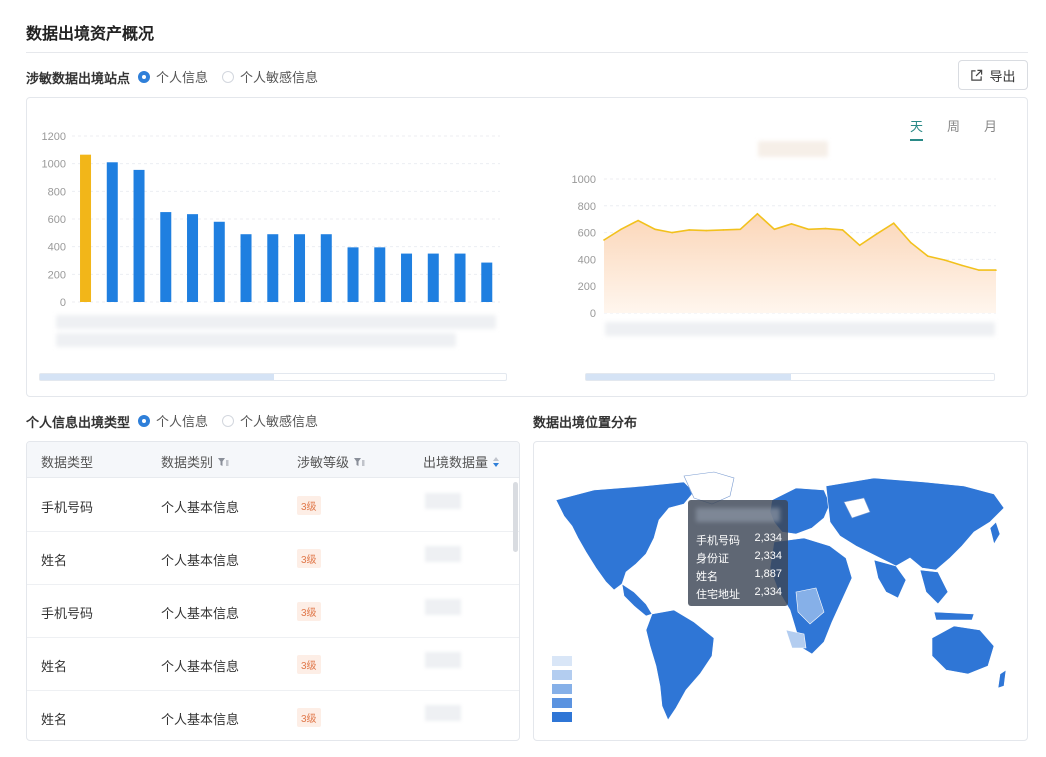  What do you see at coordinates (228, 420) in the screenshot?
I see `radio-unchecked-icon` at bounding box center [228, 420].